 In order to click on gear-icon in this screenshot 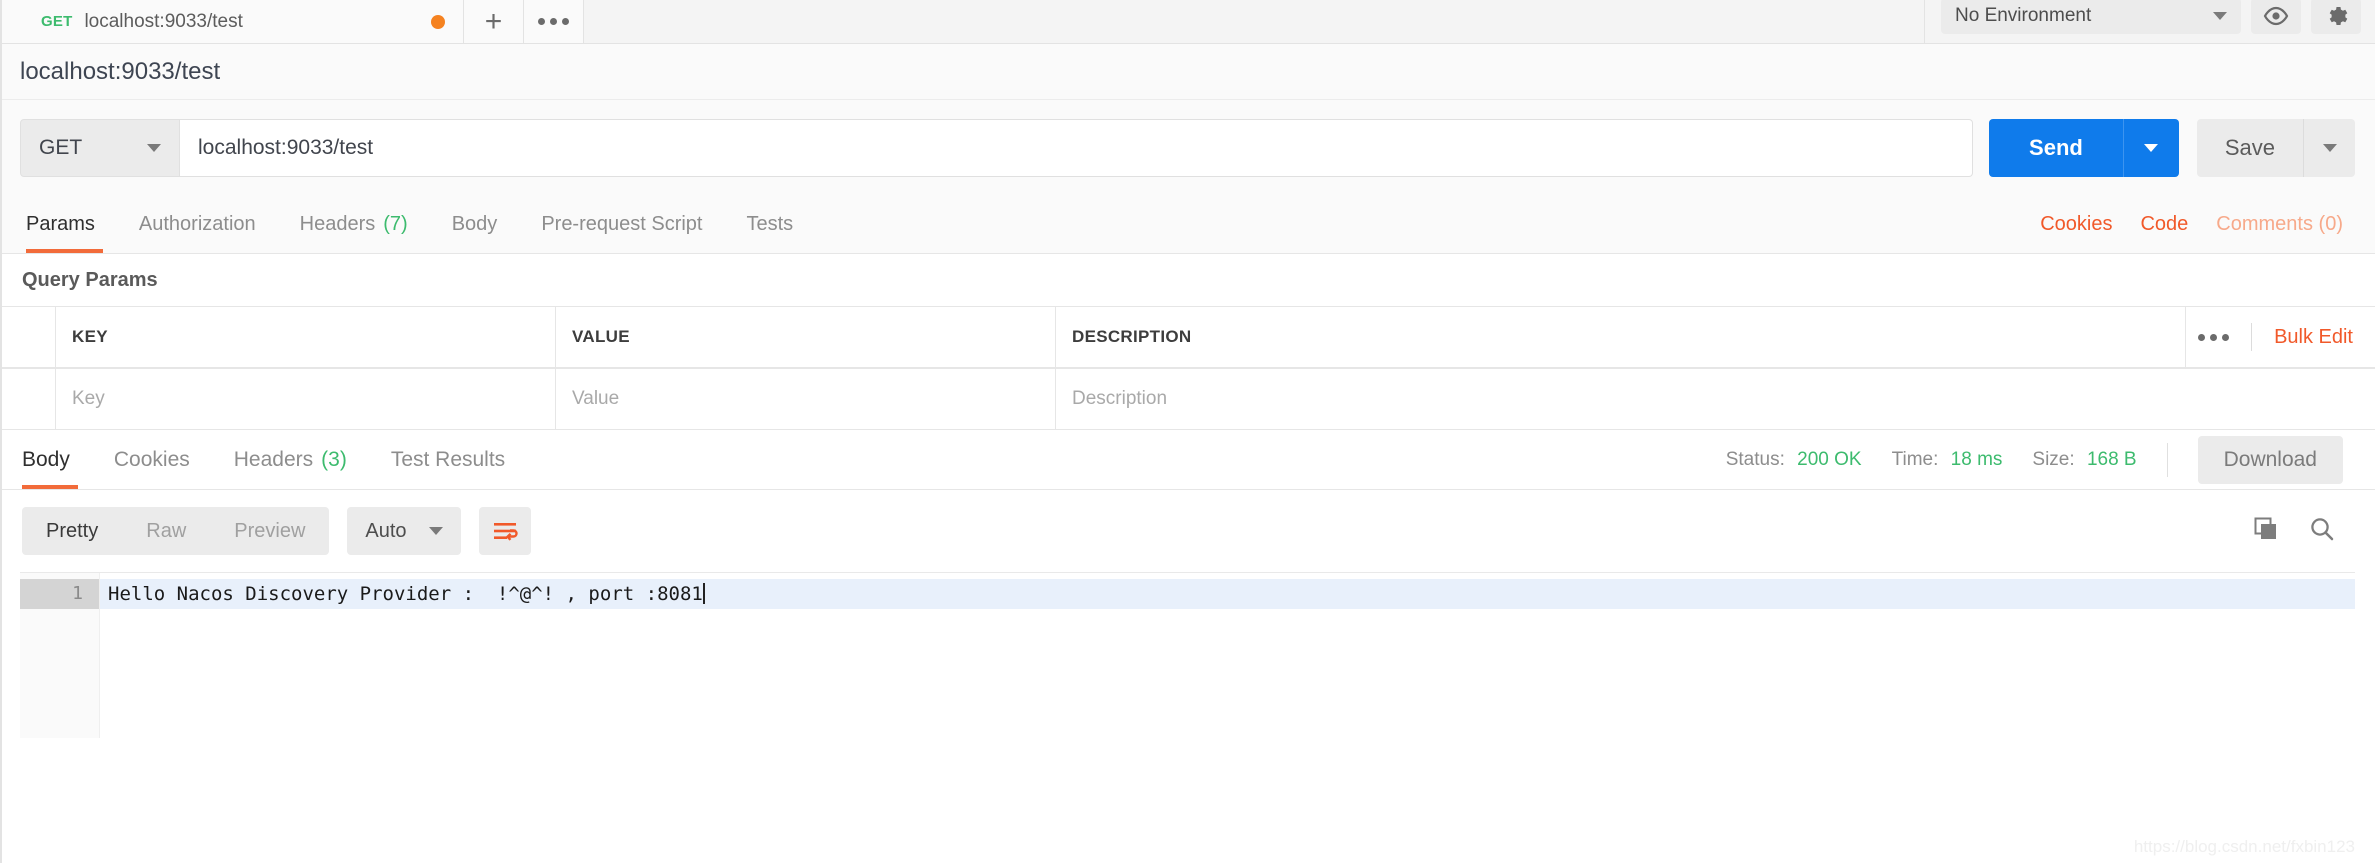, I will do `click(2338, 15)`.